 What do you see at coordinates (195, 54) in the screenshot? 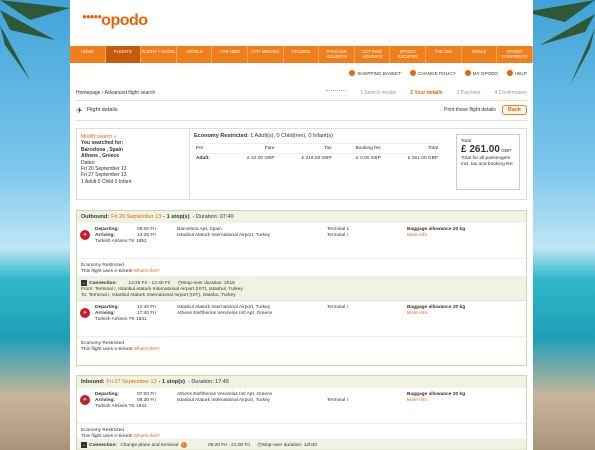
I see `nav-hotels: HOTELS` at bounding box center [195, 54].